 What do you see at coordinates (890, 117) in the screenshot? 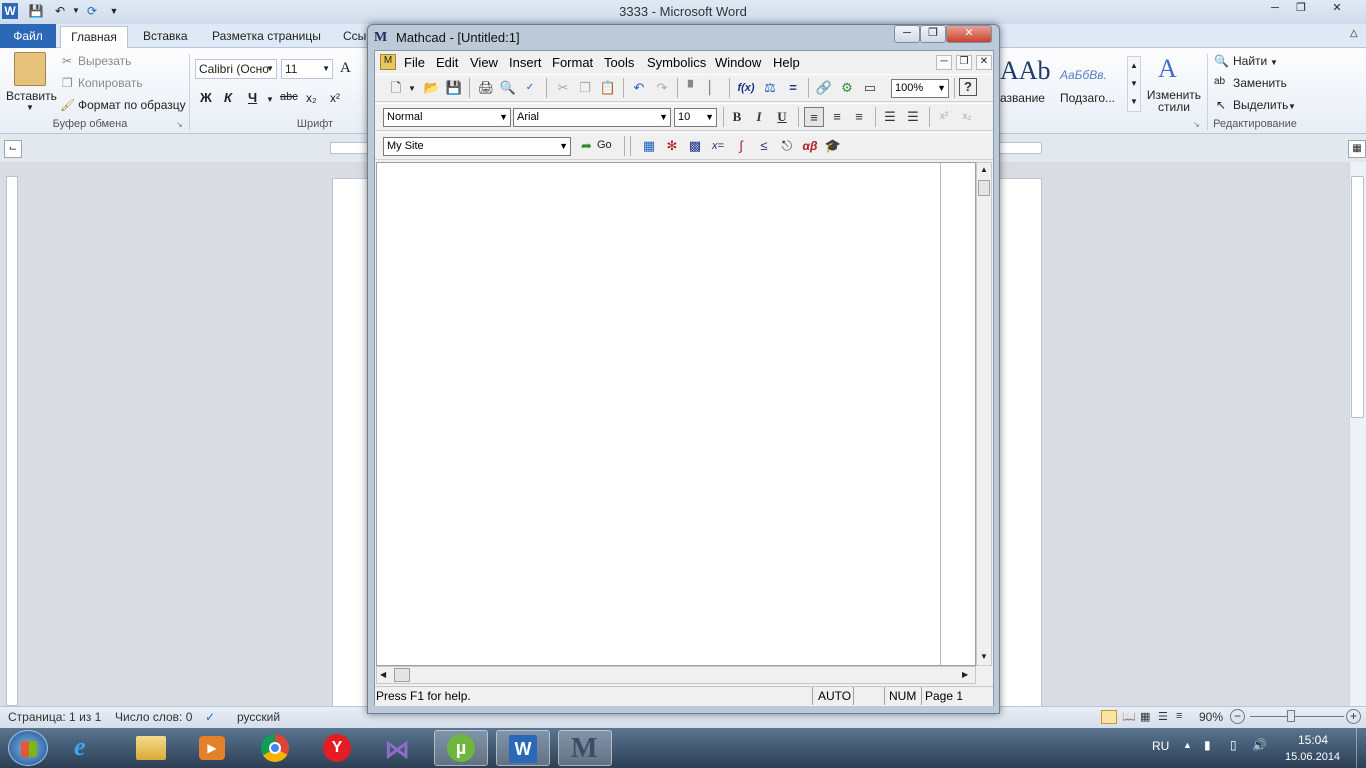
I see `bullets-icon: ☰` at bounding box center [890, 117].